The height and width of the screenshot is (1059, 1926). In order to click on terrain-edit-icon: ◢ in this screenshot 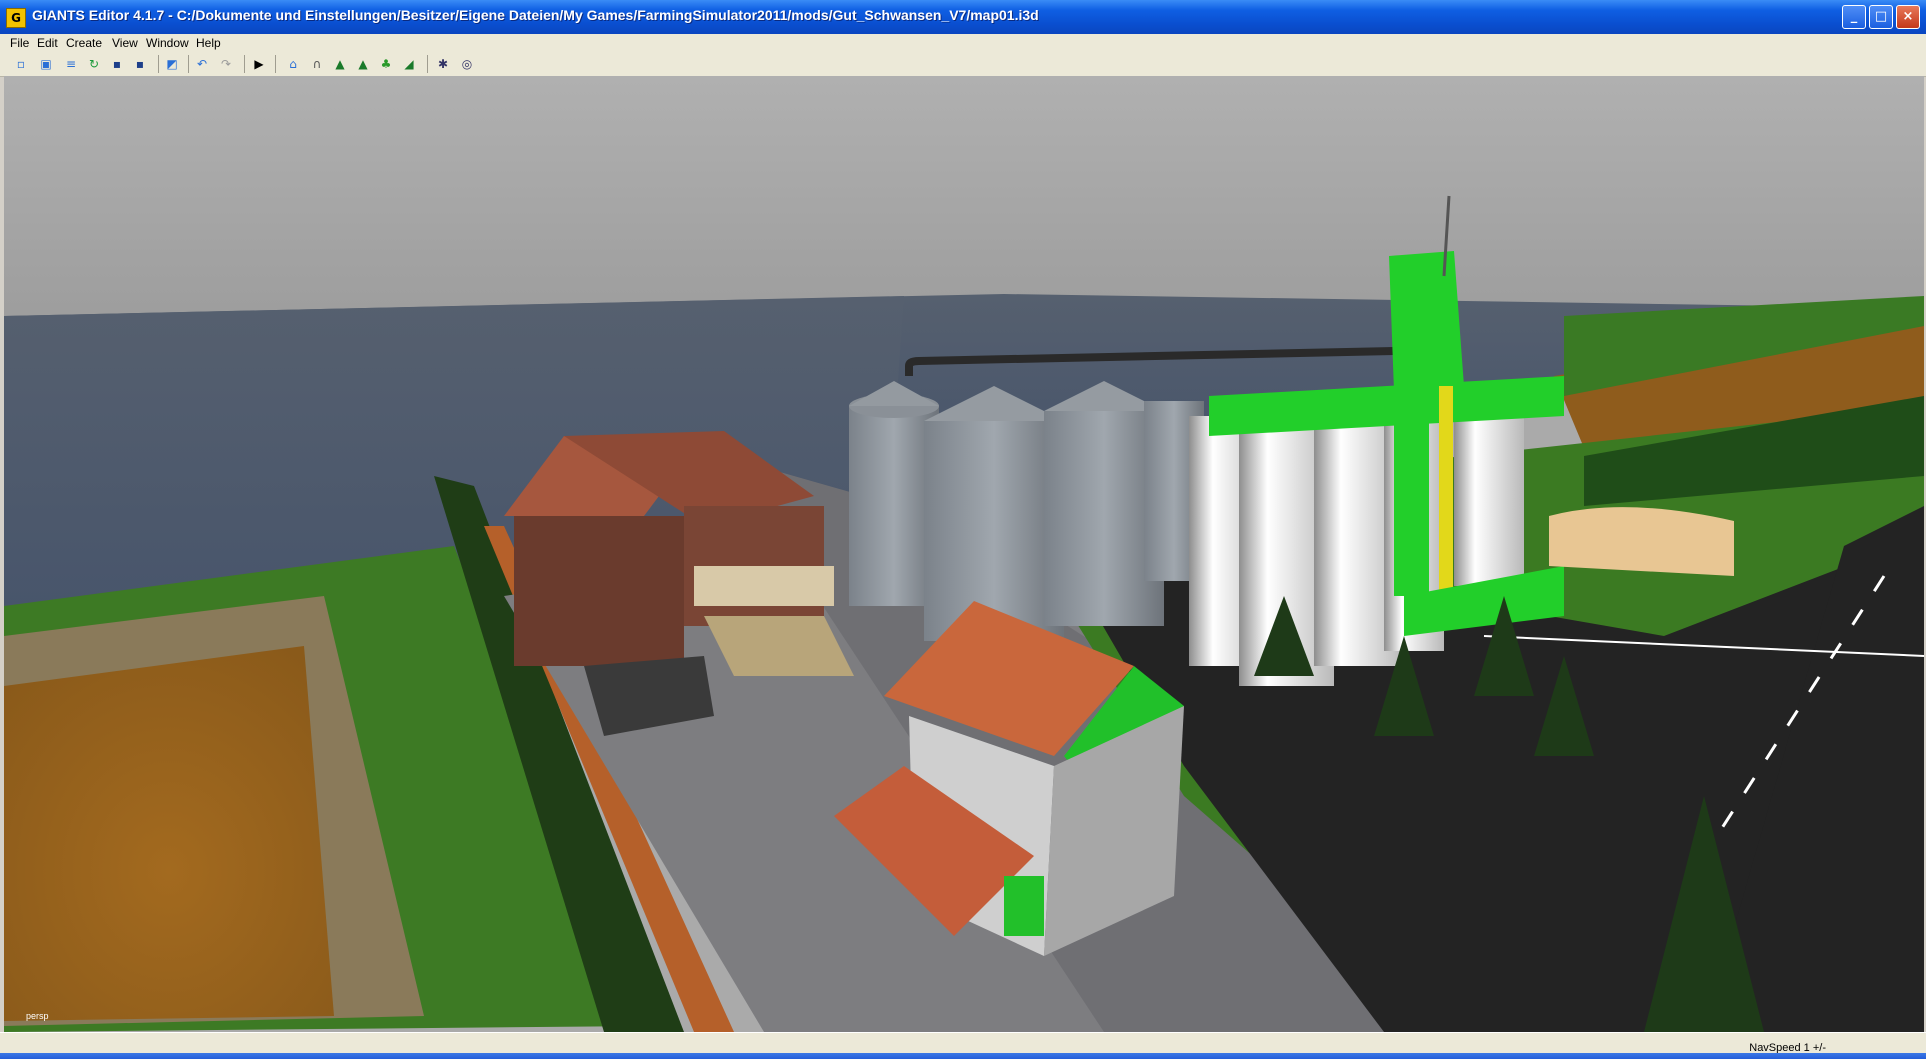, I will do `click(409, 64)`.